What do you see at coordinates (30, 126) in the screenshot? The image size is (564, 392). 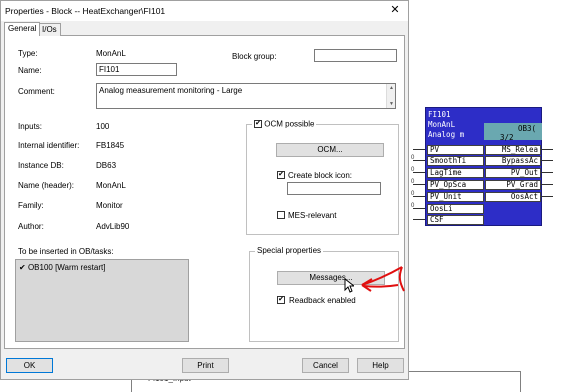 I see `inputs-label: Inputs:` at bounding box center [30, 126].